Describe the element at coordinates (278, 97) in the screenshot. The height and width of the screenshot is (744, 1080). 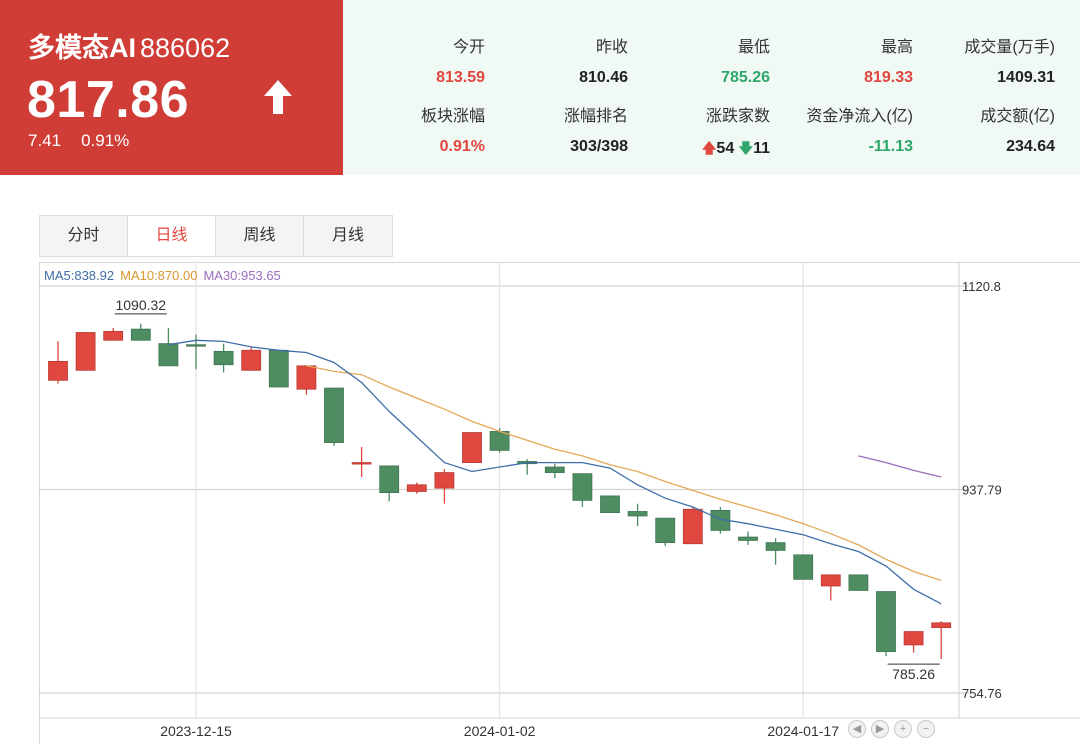
I see `arrow-up-icon` at that location.